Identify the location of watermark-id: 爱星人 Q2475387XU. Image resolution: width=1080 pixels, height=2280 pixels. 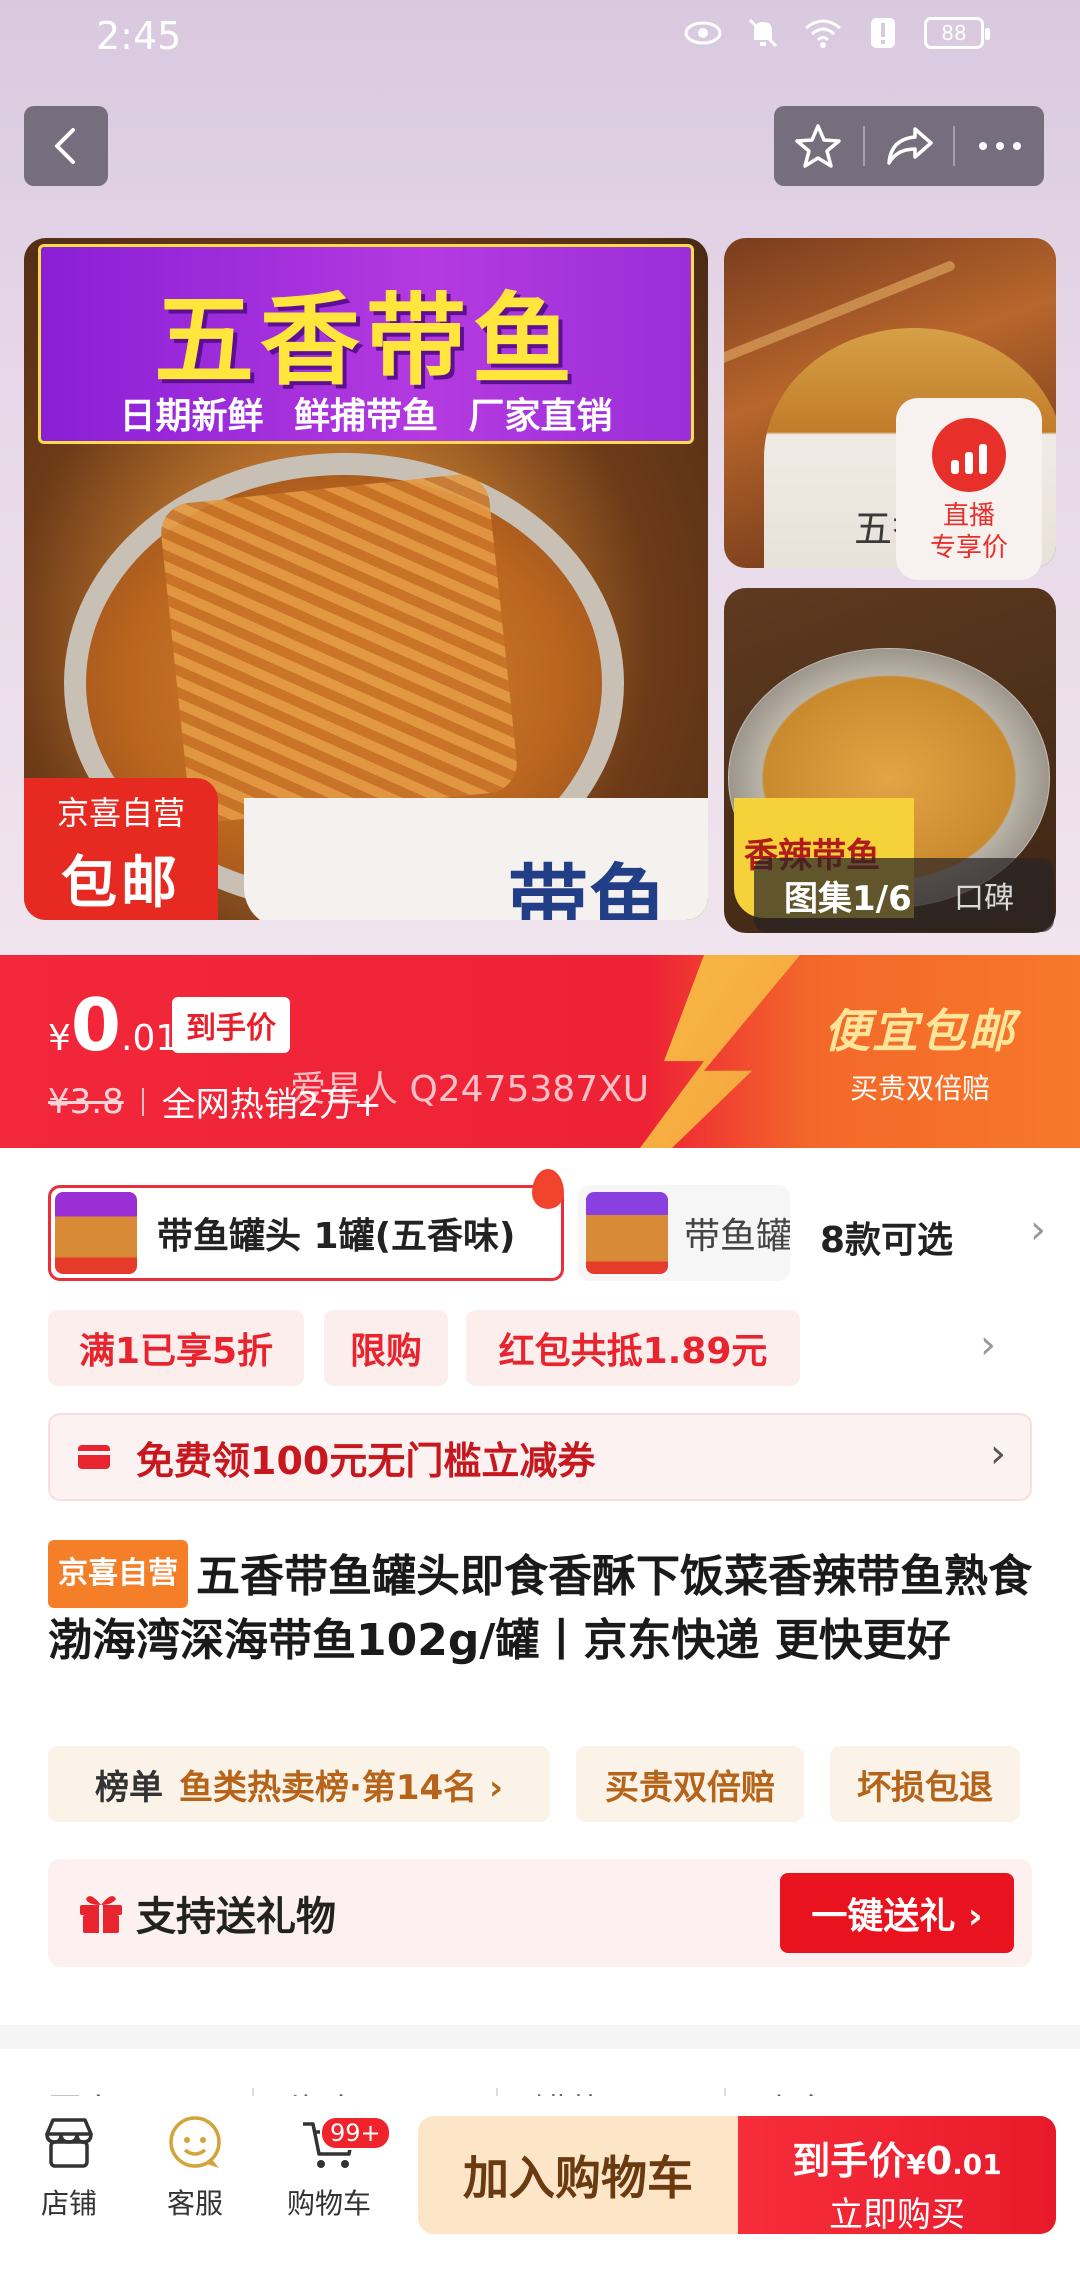
(470, 1089).